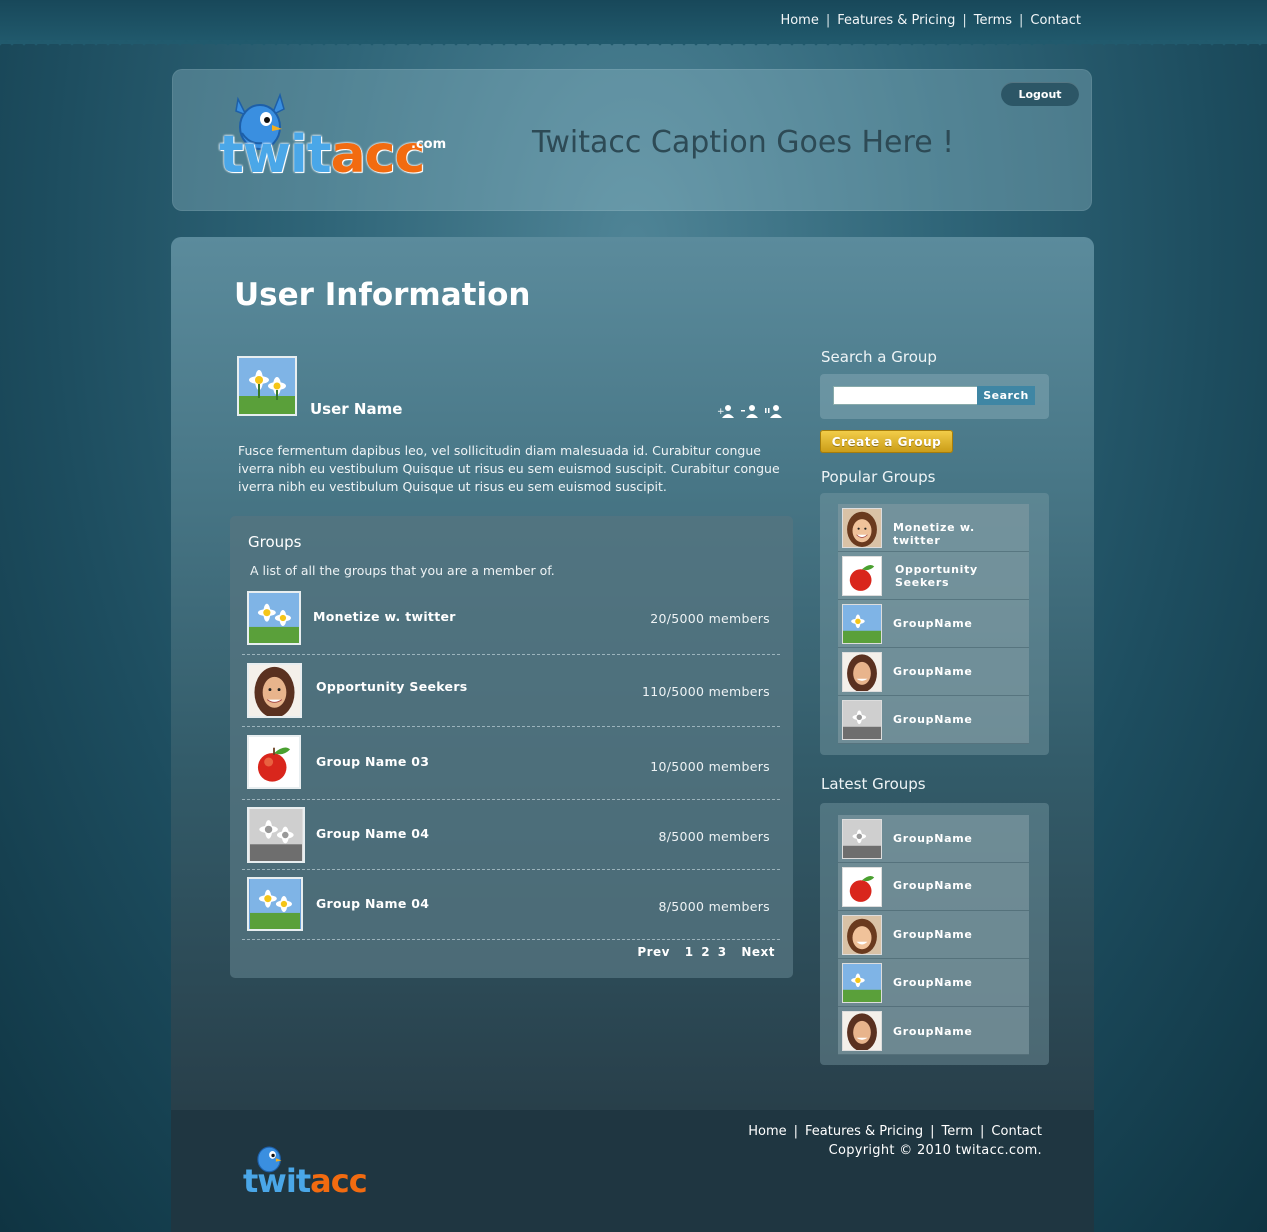 Image resolution: width=1267 pixels, height=1232 pixels. Describe the element at coordinates (799, 20) in the screenshot. I see `top-nav-home: Home` at that location.